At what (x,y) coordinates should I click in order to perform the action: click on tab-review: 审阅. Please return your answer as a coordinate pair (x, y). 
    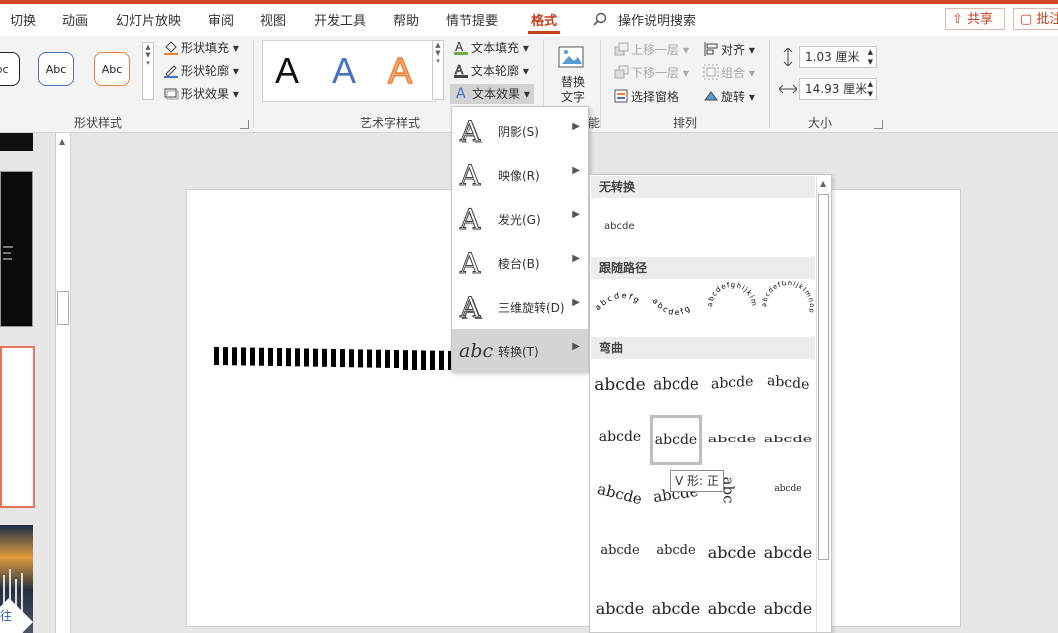
    Looking at the image, I should click on (221, 19).